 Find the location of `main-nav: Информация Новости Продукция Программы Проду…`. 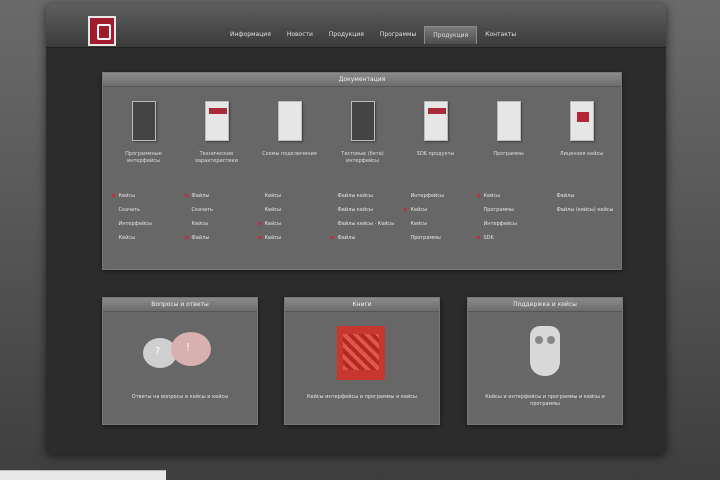

main-nav: Информация Новости Продукция Программы Проду… is located at coordinates (373, 35).